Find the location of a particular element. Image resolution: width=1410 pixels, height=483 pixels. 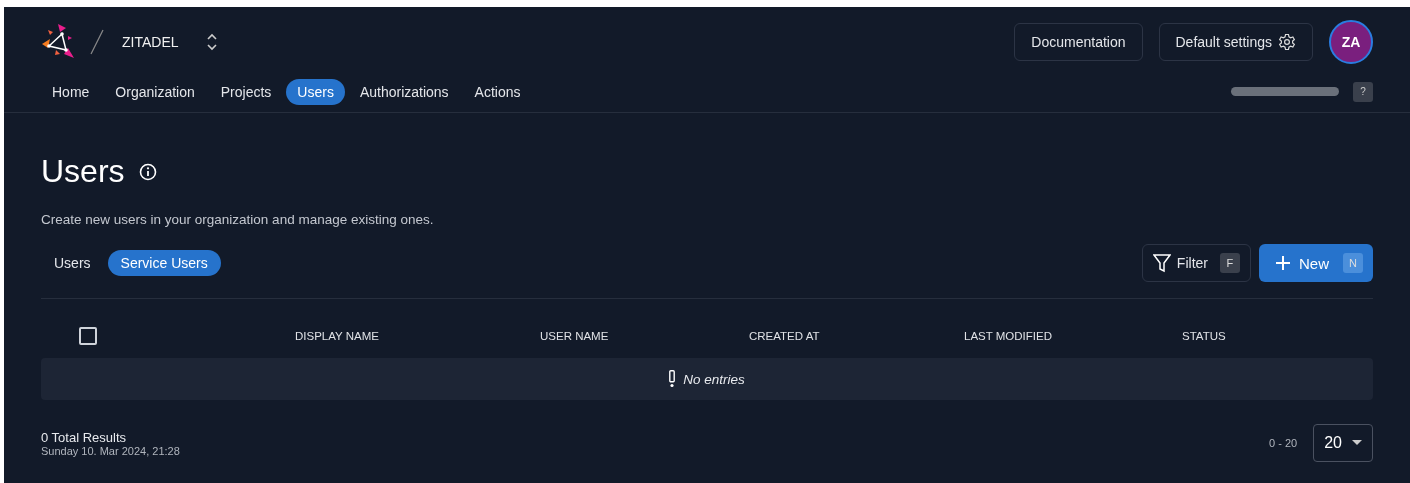

chevron-up-down-icon is located at coordinates (211, 42).